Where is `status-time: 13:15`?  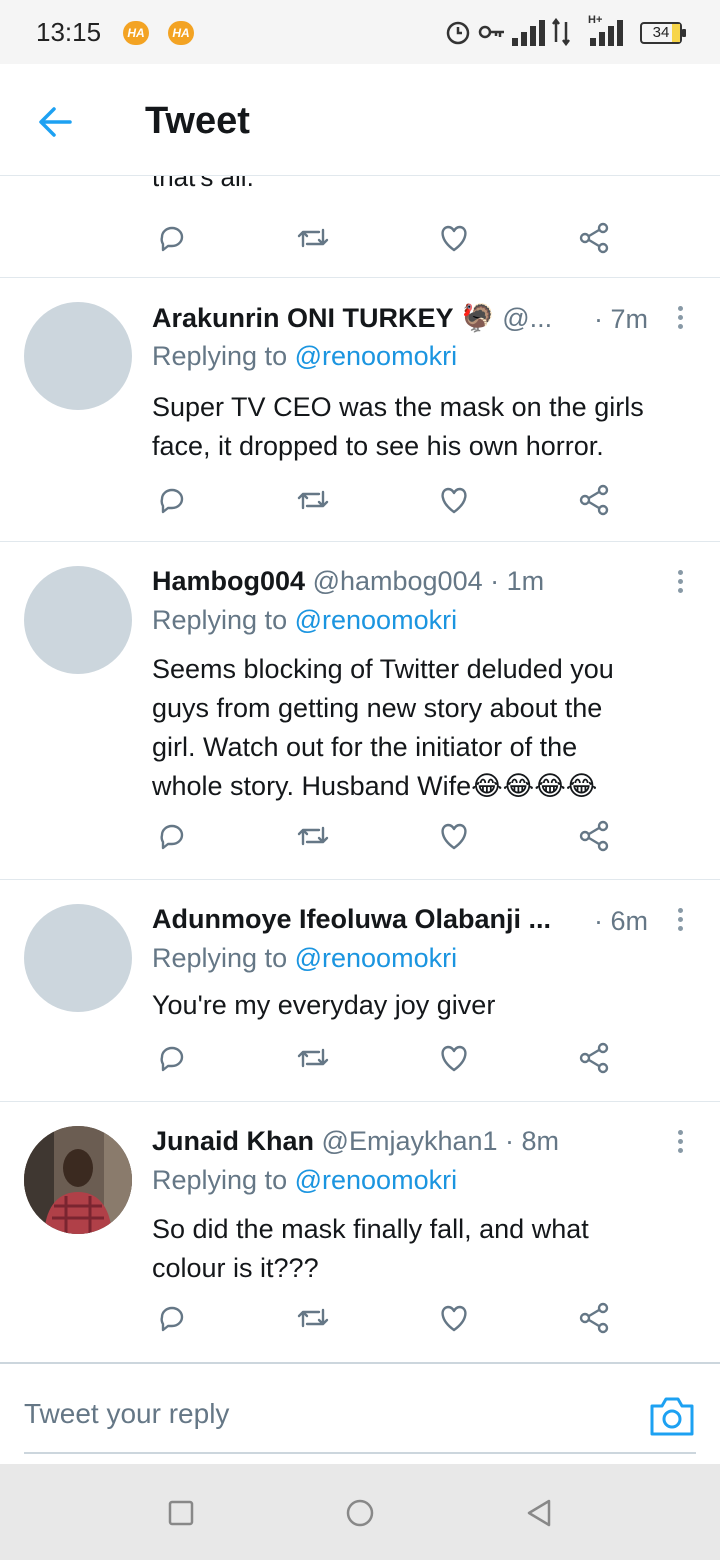 status-time: 13:15 is located at coordinates (69, 32).